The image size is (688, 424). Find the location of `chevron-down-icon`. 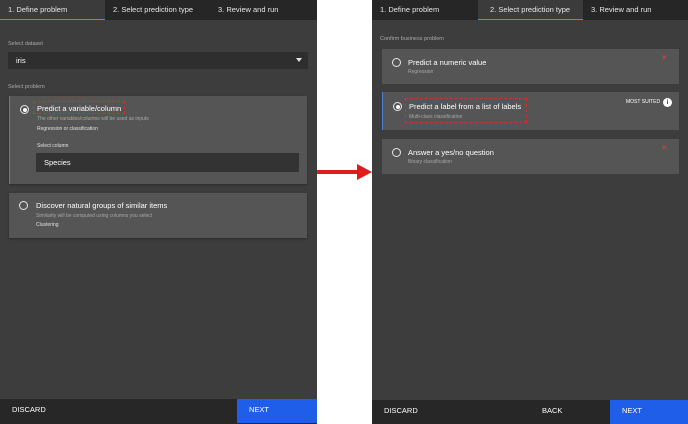

chevron-down-icon is located at coordinates (299, 60).